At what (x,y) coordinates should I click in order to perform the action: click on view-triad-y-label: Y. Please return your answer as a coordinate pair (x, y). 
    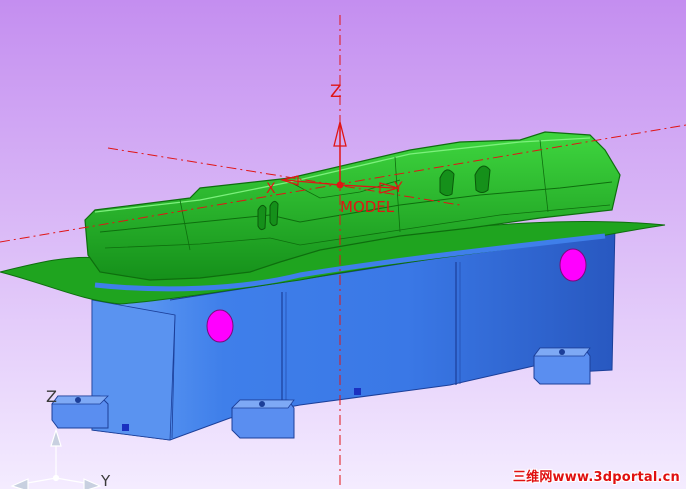
    Looking at the image, I should click on (105, 480).